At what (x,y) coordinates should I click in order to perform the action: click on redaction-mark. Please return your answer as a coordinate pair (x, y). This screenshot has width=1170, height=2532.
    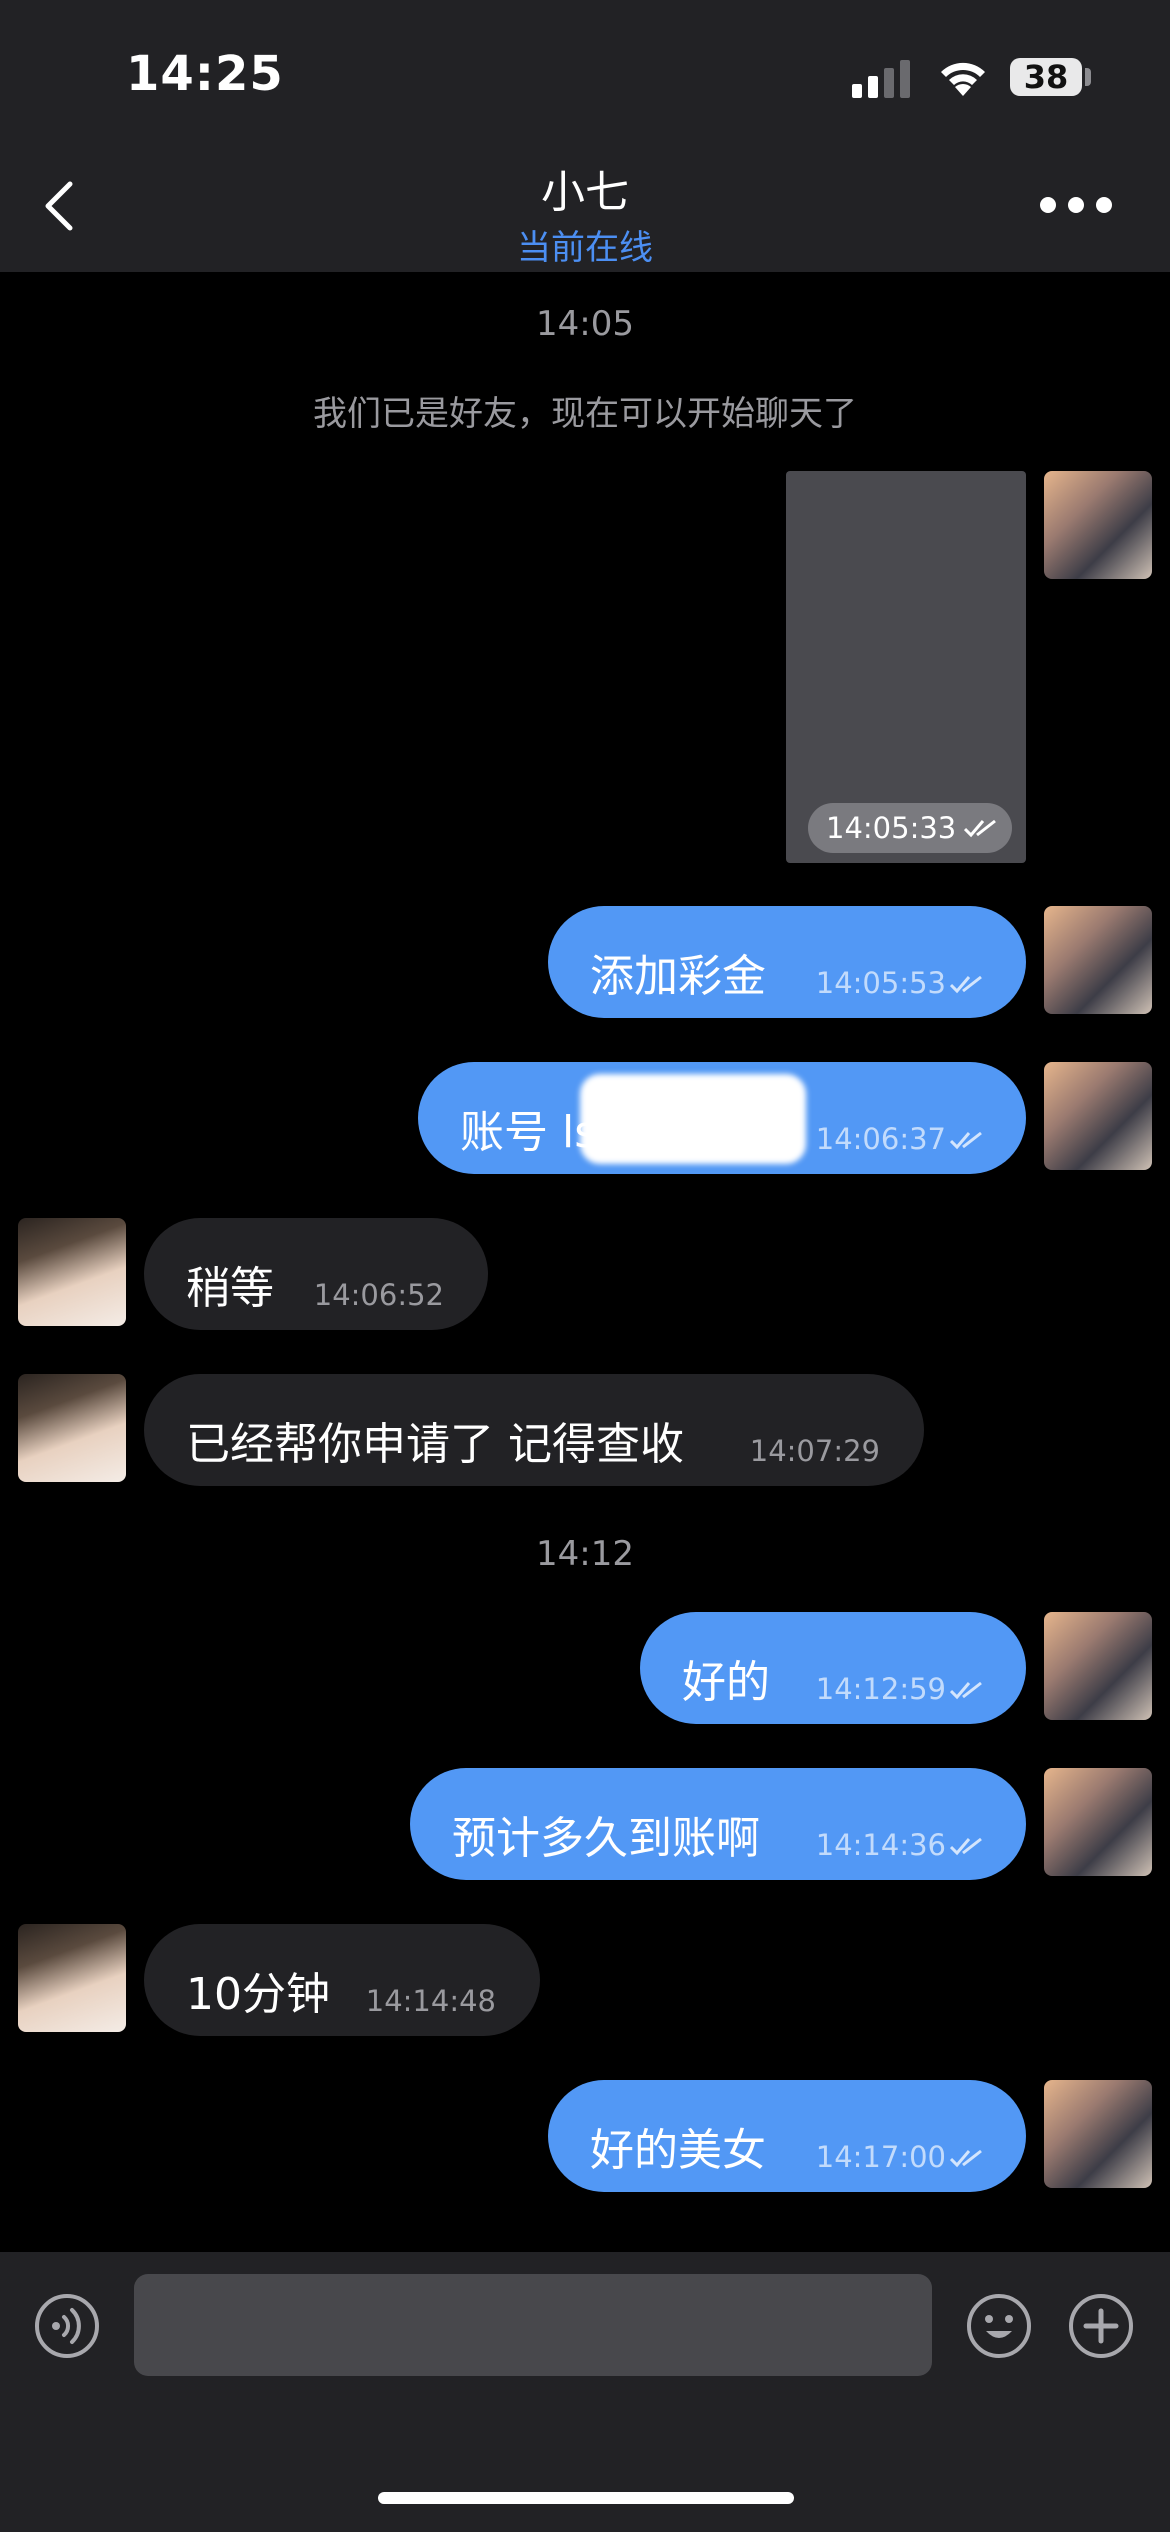
    Looking at the image, I should click on (693, 1119).